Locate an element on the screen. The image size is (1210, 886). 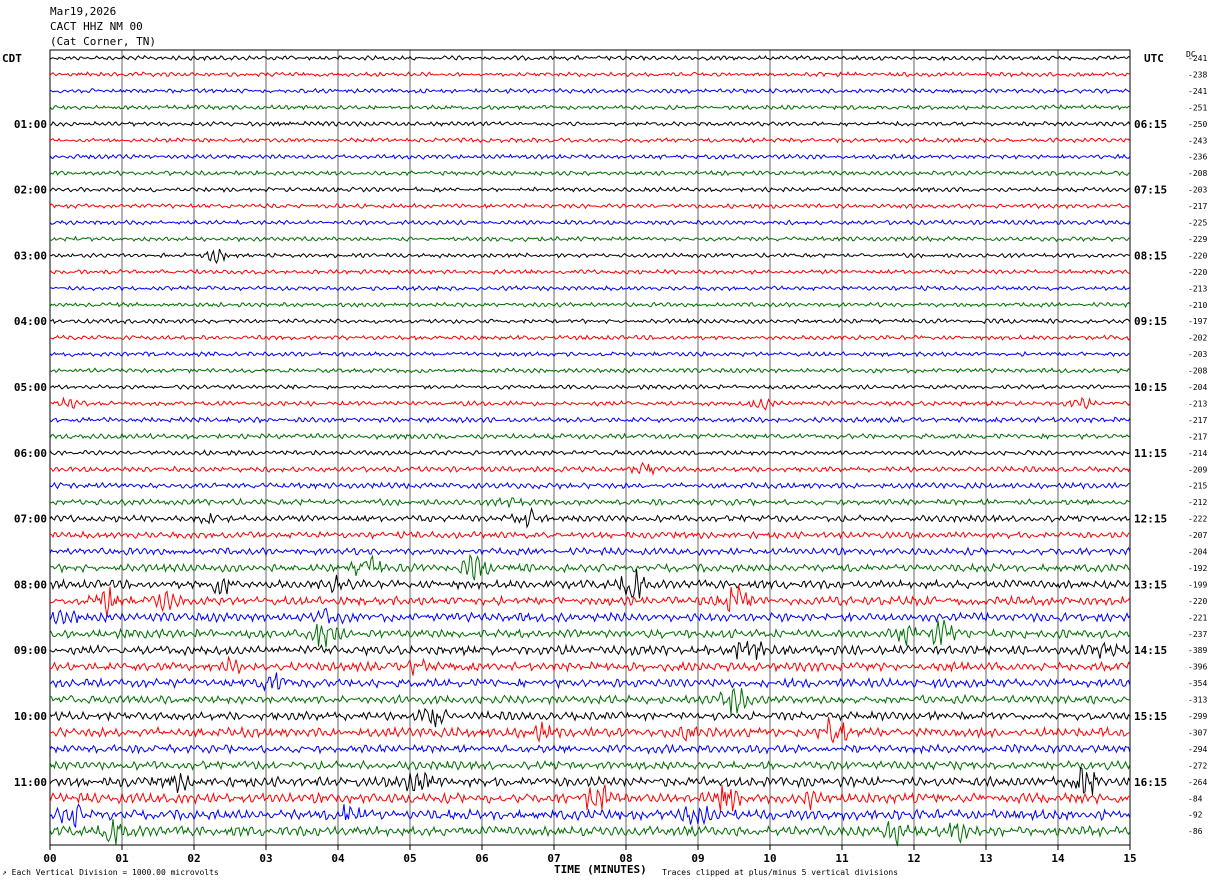
x-tick-label: 10 is located at coordinates (769, 858).